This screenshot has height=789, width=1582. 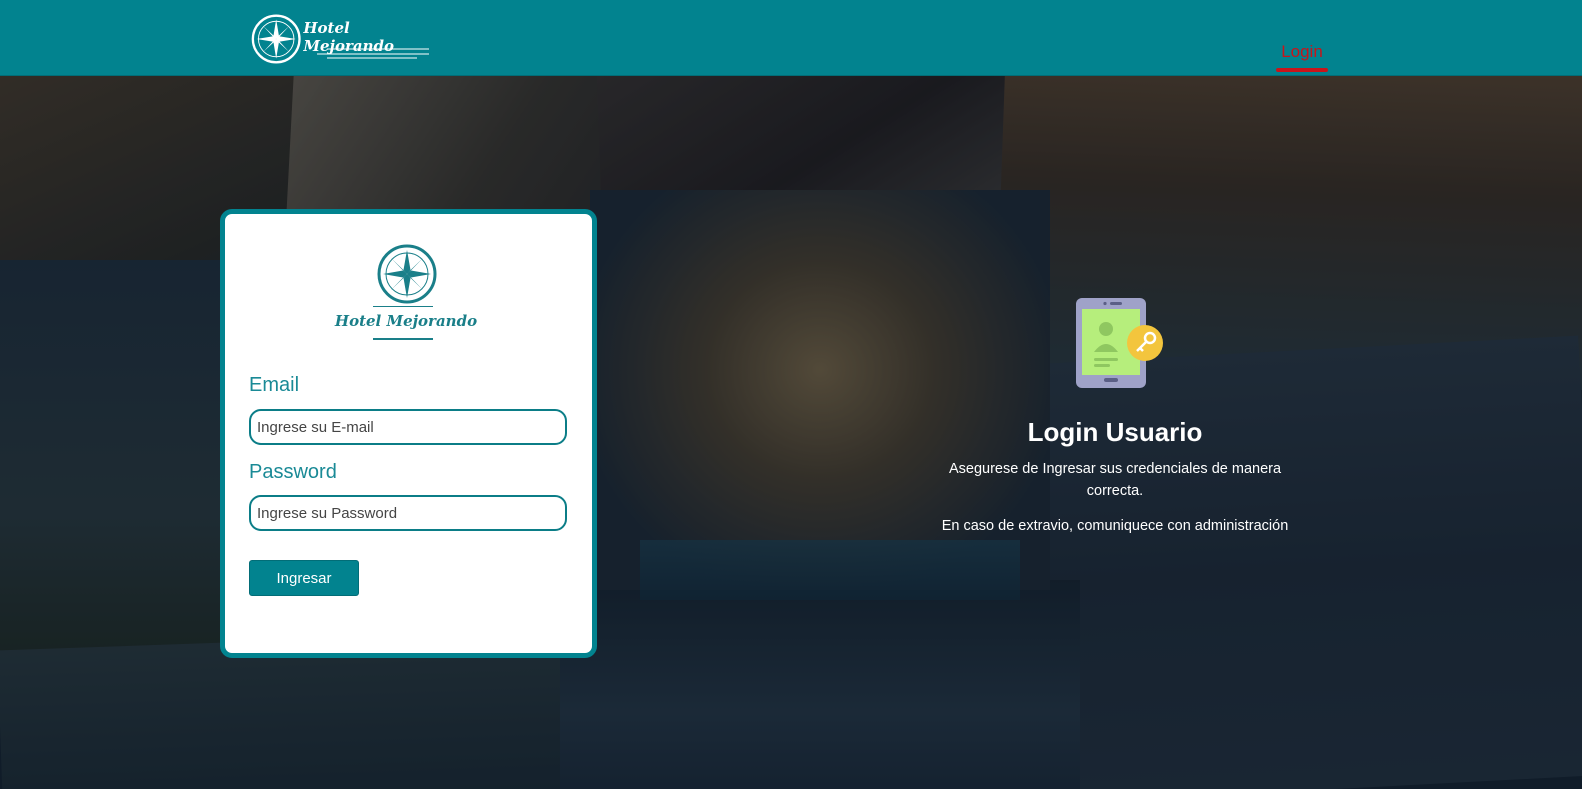 What do you see at coordinates (408, 513) in the screenshot?
I see `password-field` at bounding box center [408, 513].